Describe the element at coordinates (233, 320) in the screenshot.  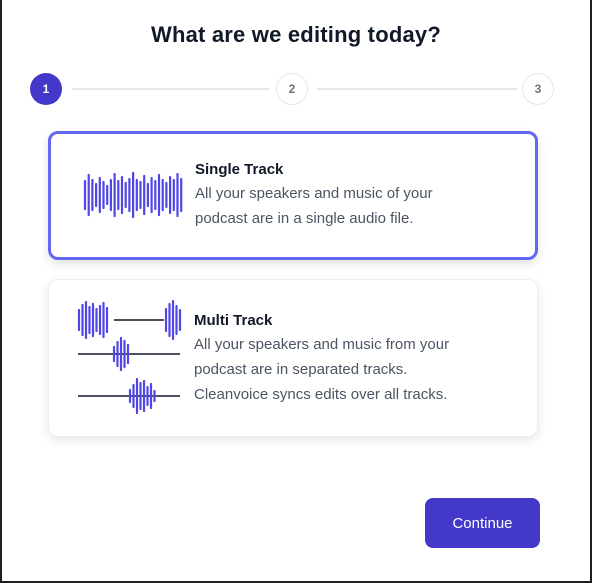
I see `option-title: Multi Track` at that location.